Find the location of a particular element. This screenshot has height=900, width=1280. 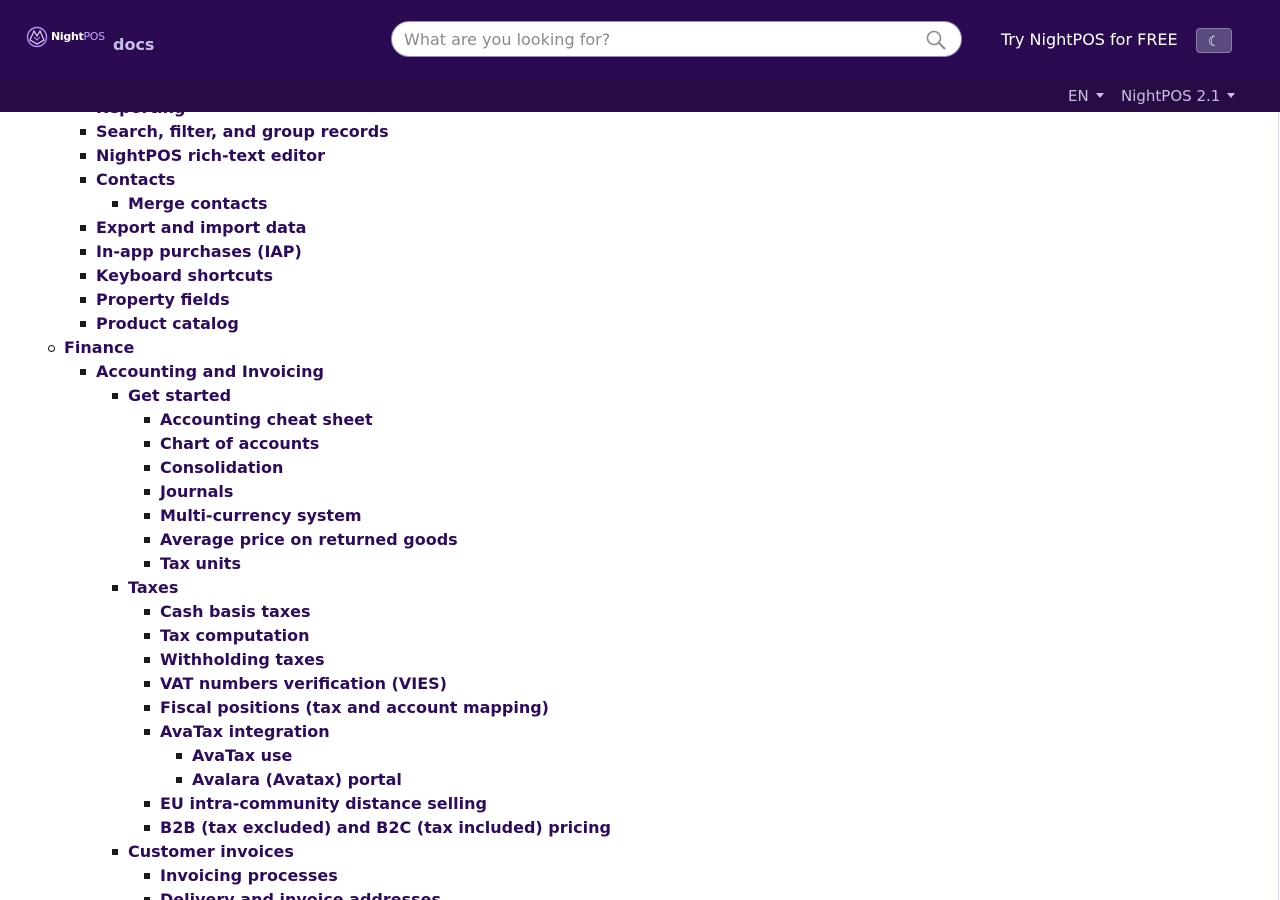

toc-item: Consolidation is located at coordinates (213, 468).